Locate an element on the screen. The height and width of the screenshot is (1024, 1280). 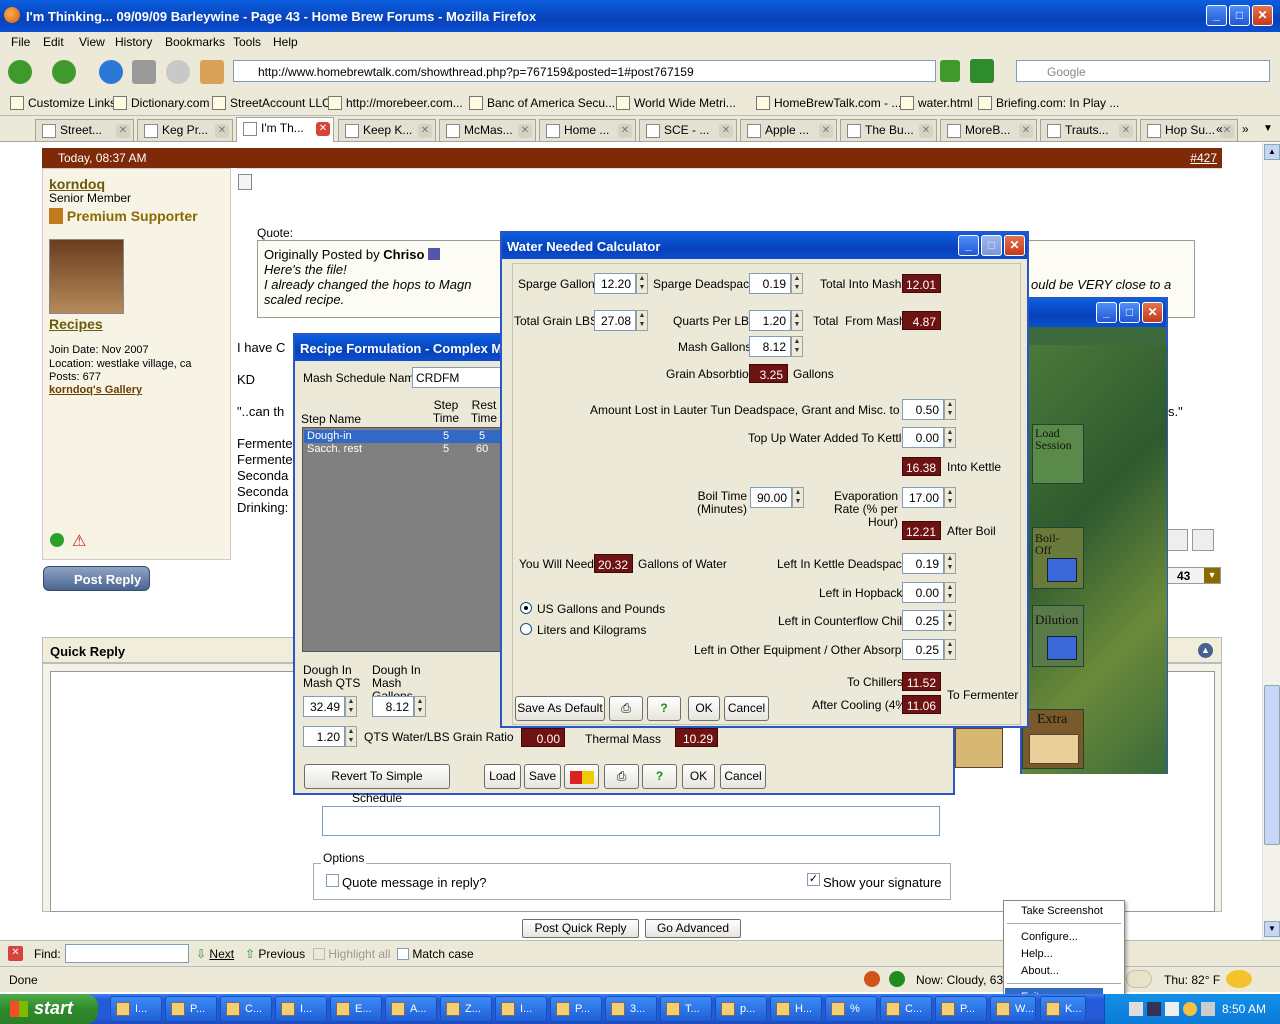
extension-icon is located at coordinates (982, 71).